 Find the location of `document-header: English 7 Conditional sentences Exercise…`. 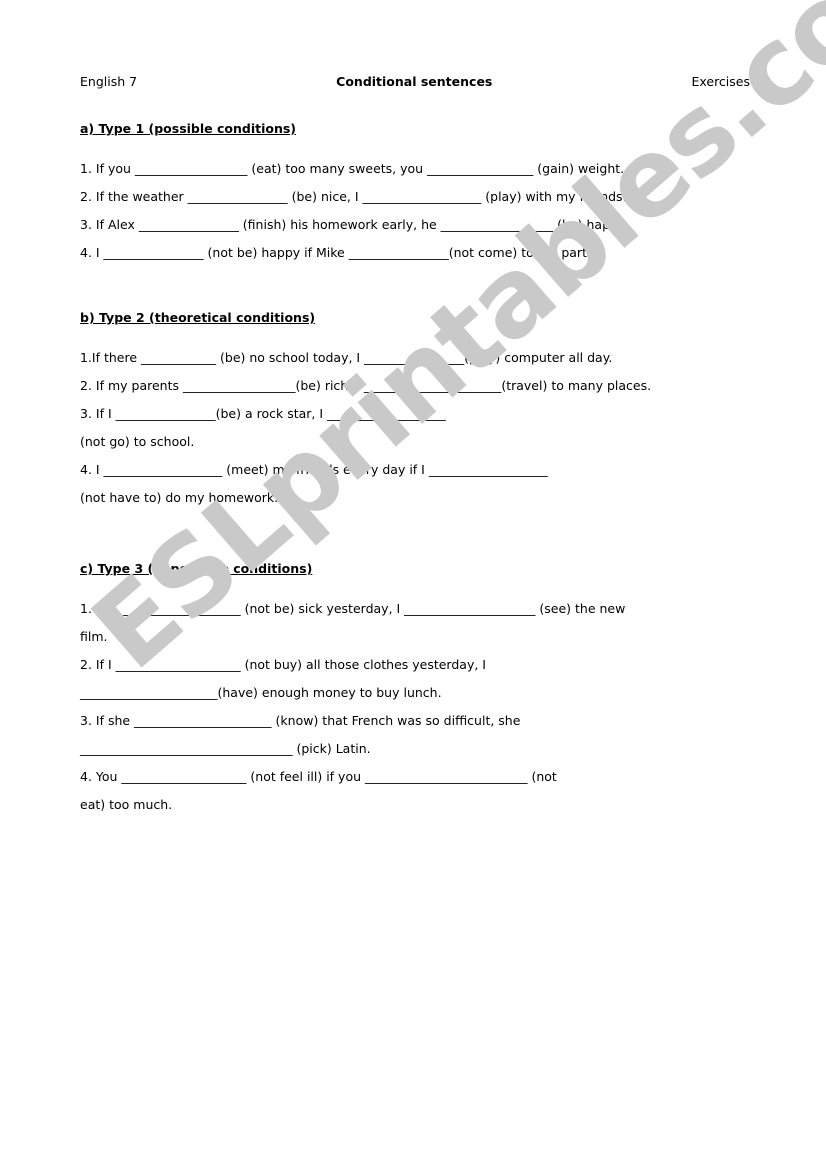

document-header: English 7 Conditional sentences Exercise… is located at coordinates (415, 82).